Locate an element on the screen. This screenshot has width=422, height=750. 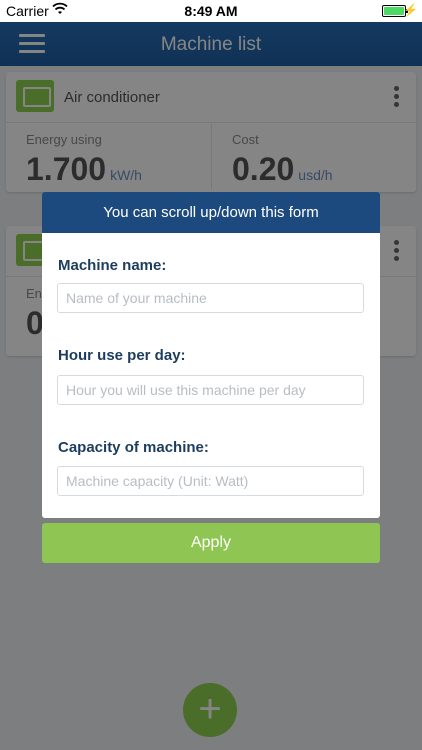
status-bar: Carrier 8:49 AM ⚡ is located at coordinates (211, 11).